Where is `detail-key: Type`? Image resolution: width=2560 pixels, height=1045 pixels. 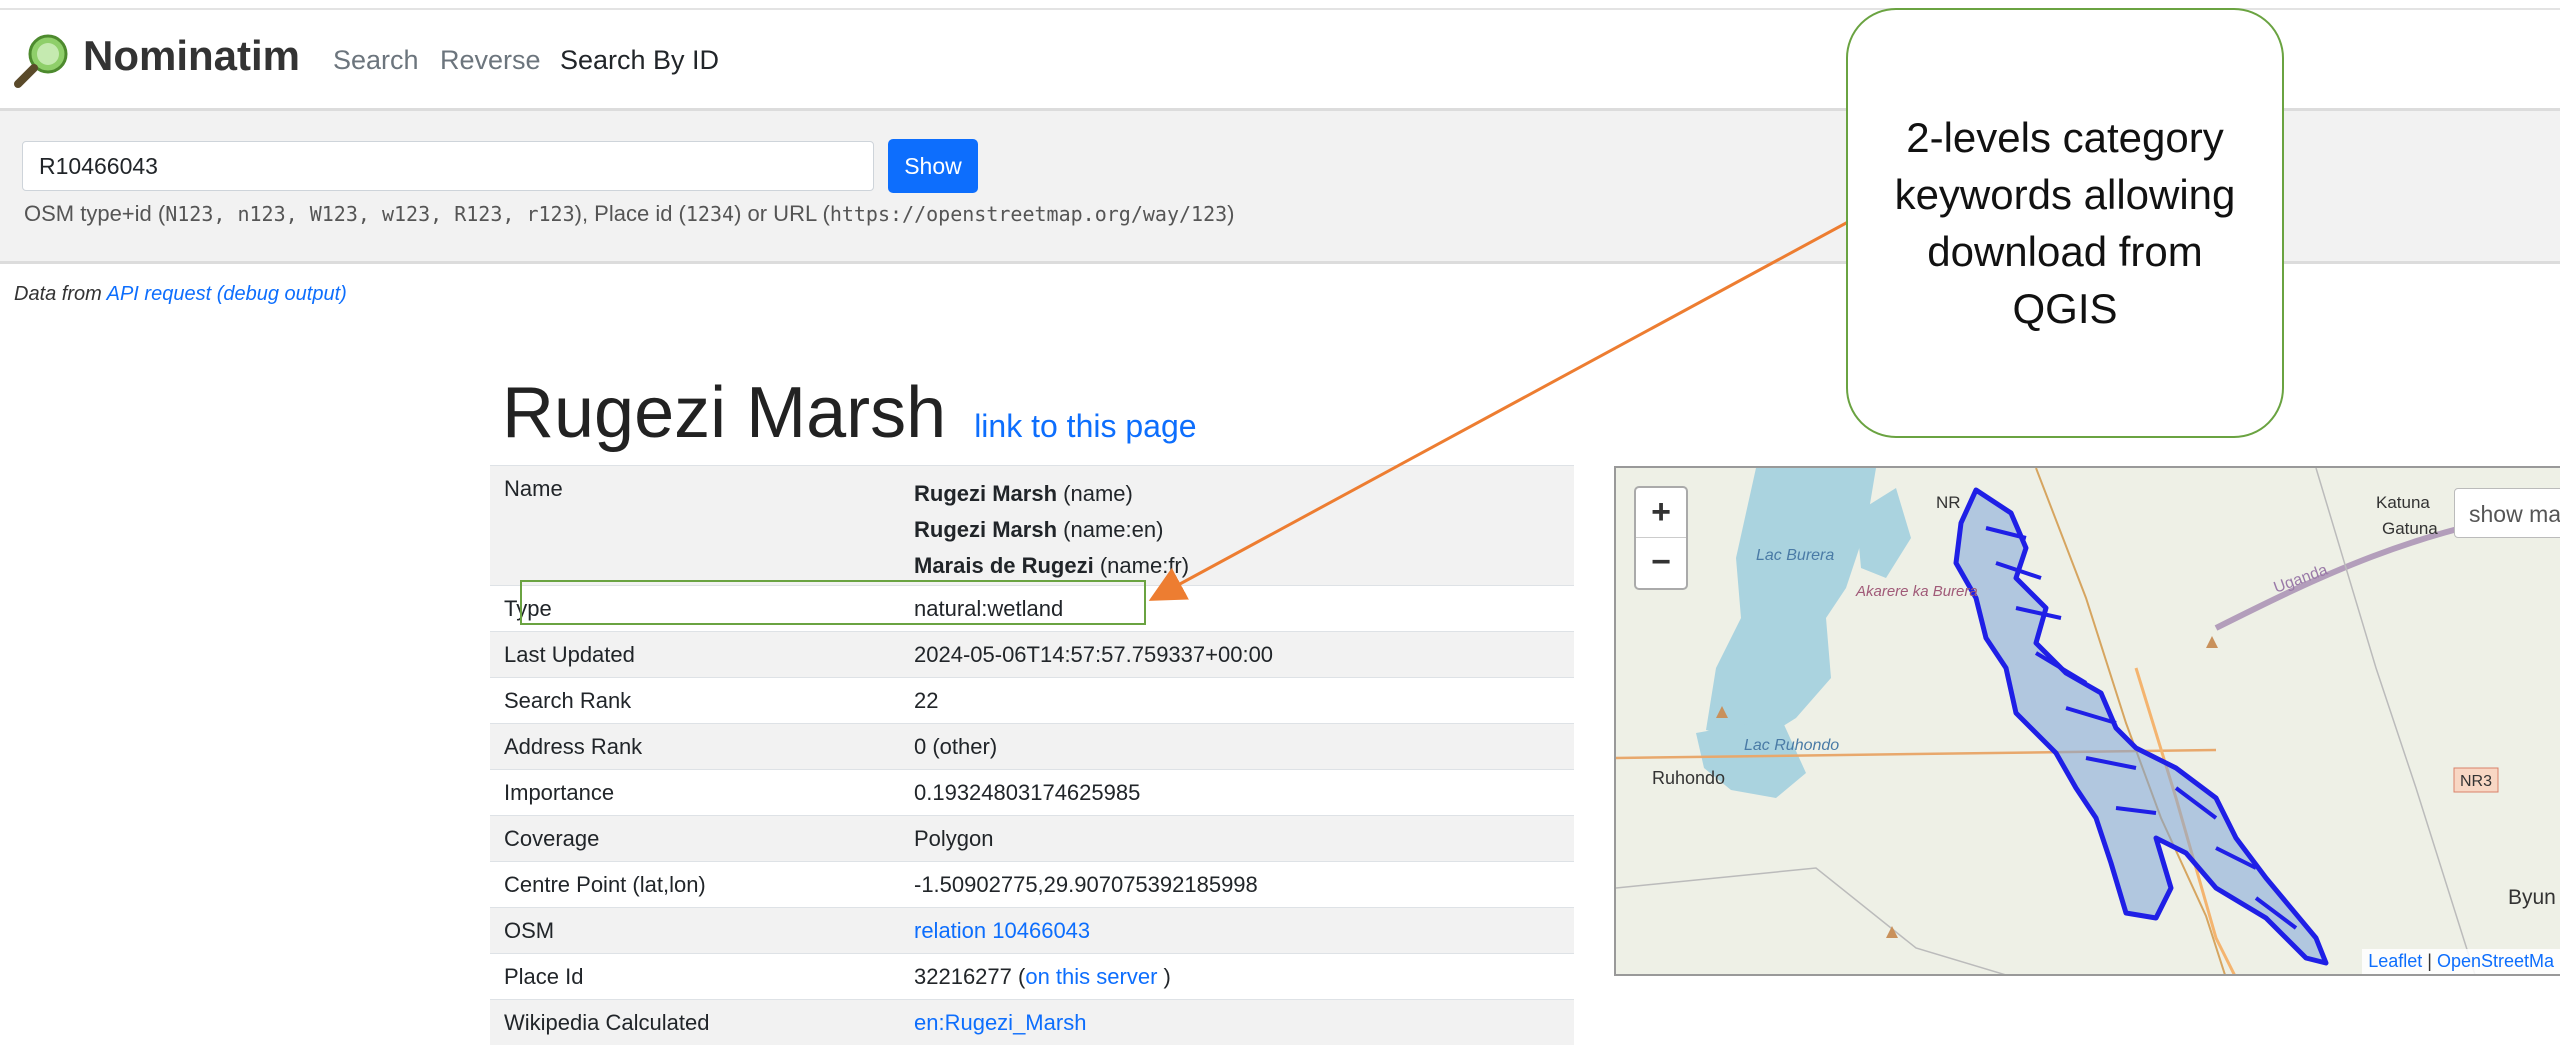
detail-key: Type is located at coordinates (695, 609).